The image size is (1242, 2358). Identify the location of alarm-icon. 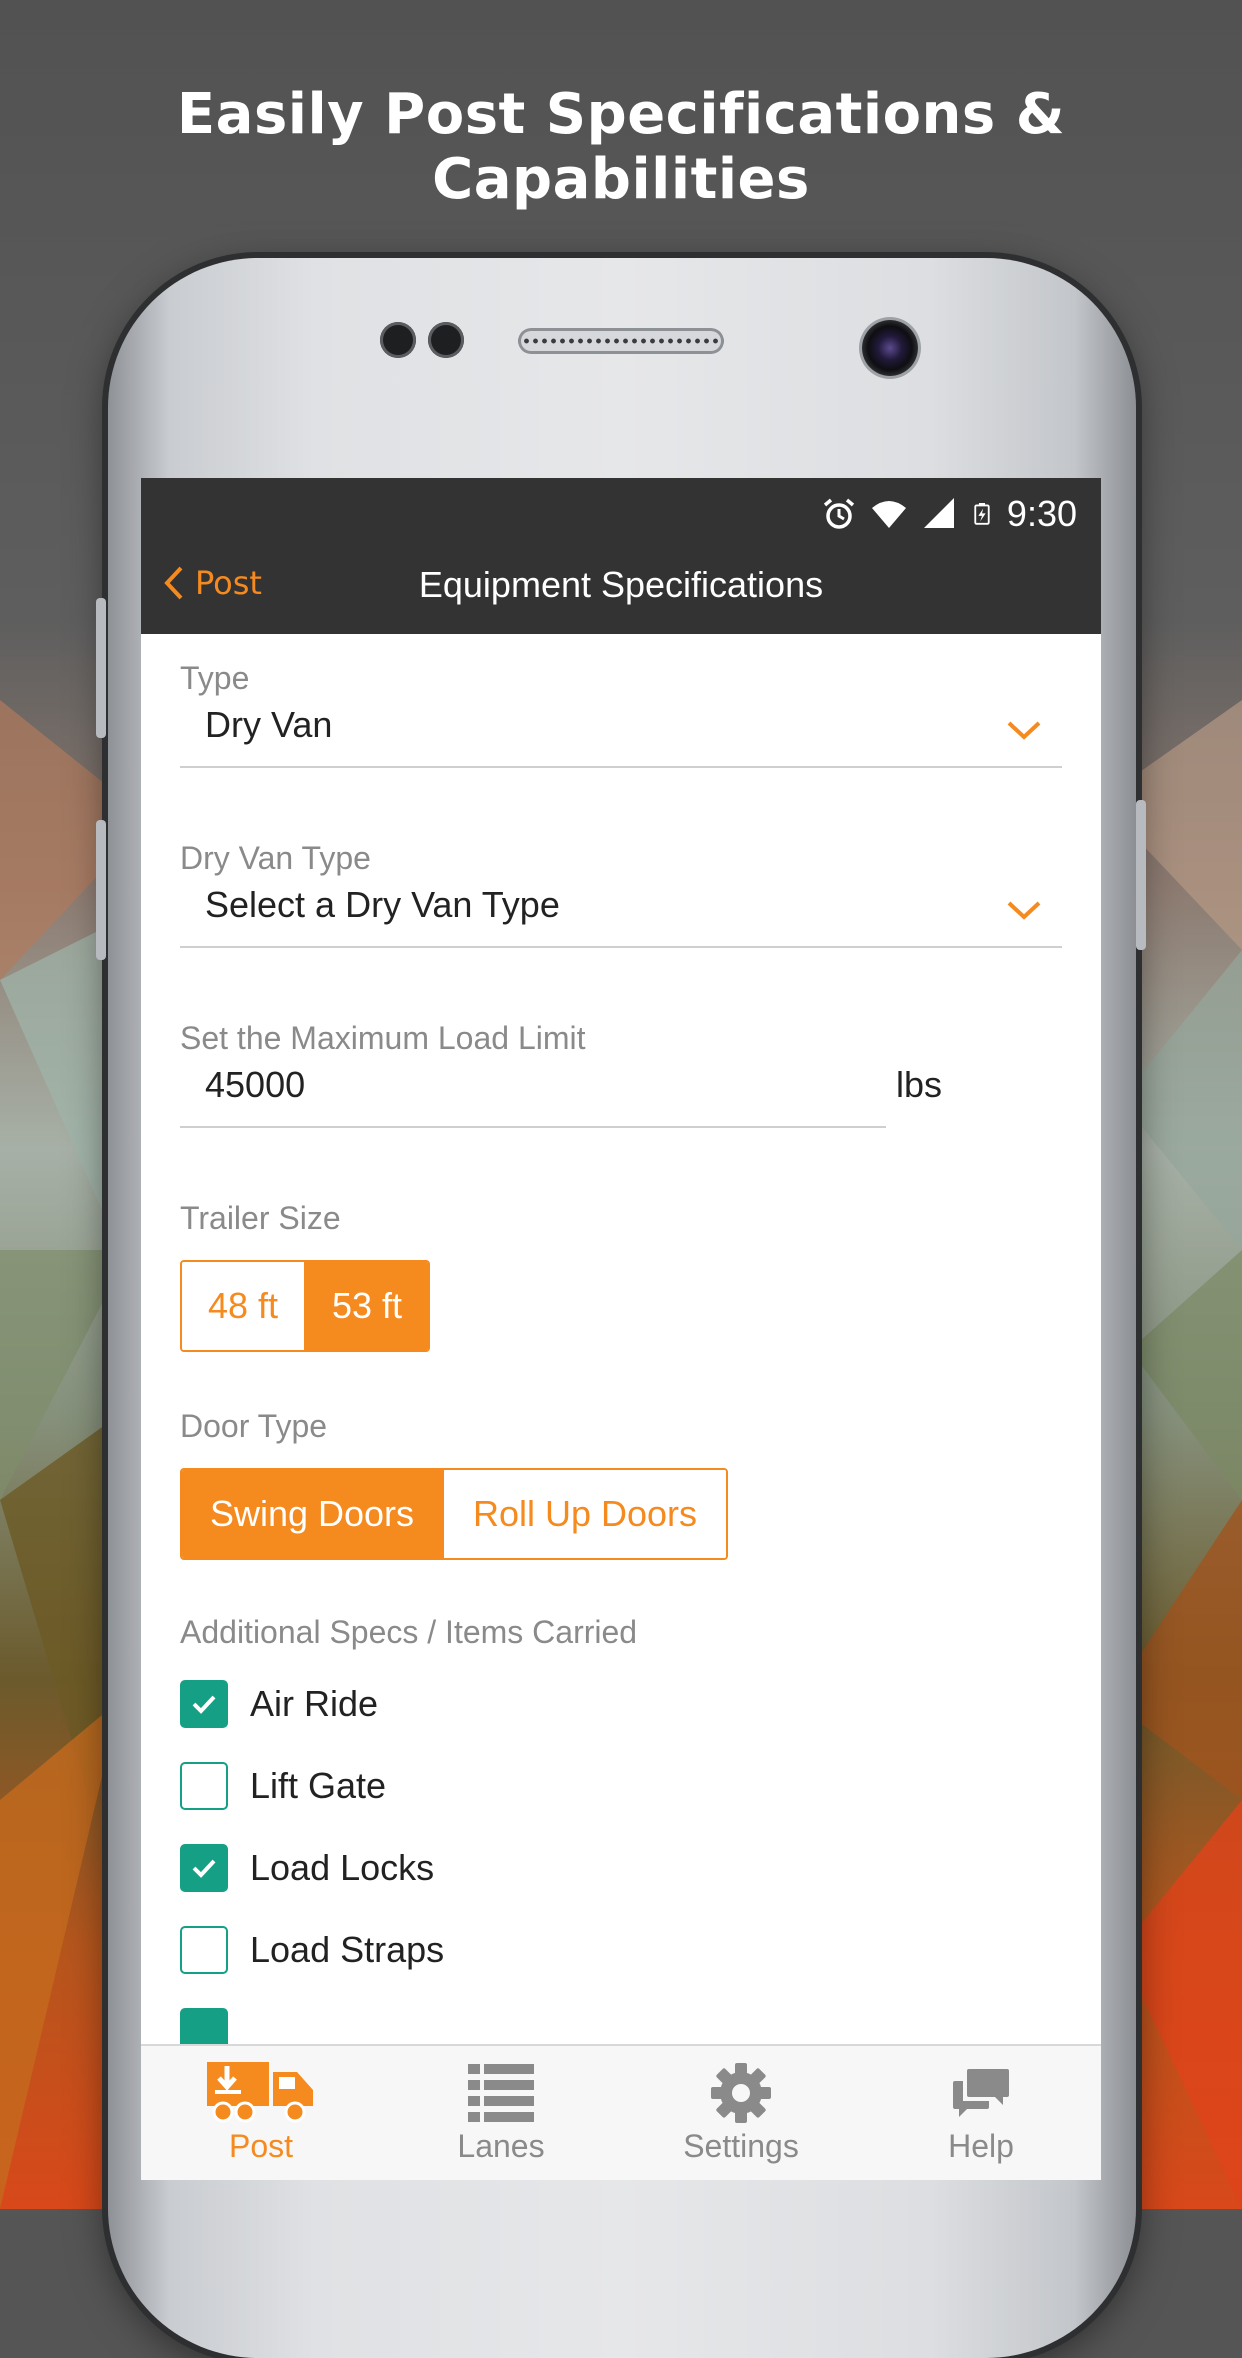
(839, 513).